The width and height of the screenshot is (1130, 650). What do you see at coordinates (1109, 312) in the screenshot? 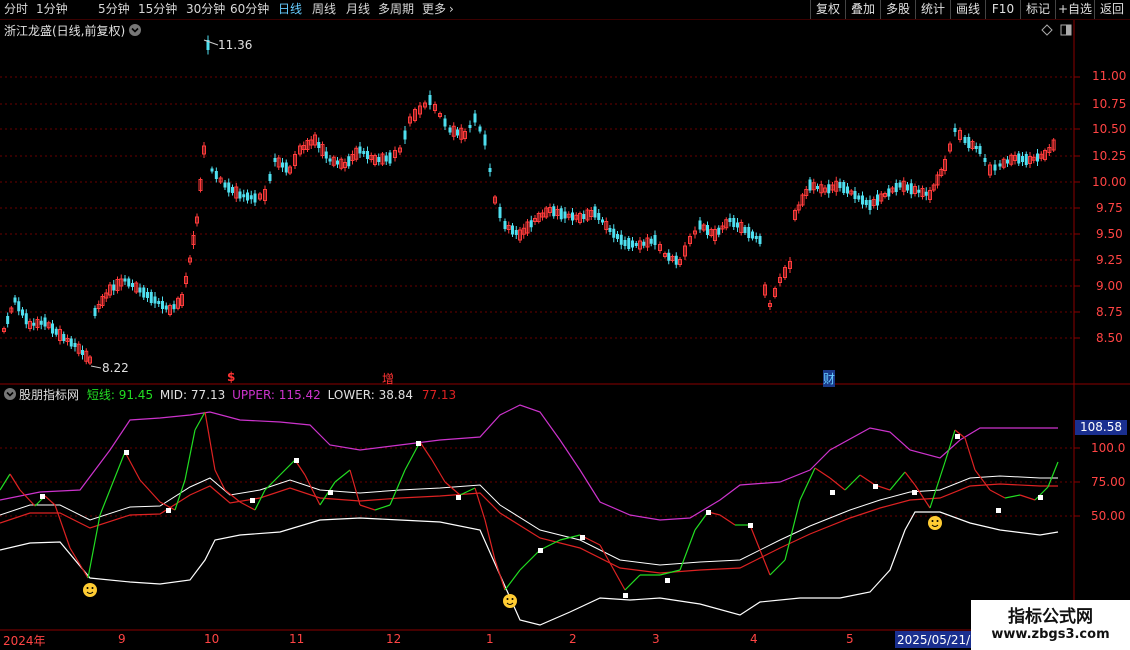
I see `price-tick: 8.75` at bounding box center [1109, 312].